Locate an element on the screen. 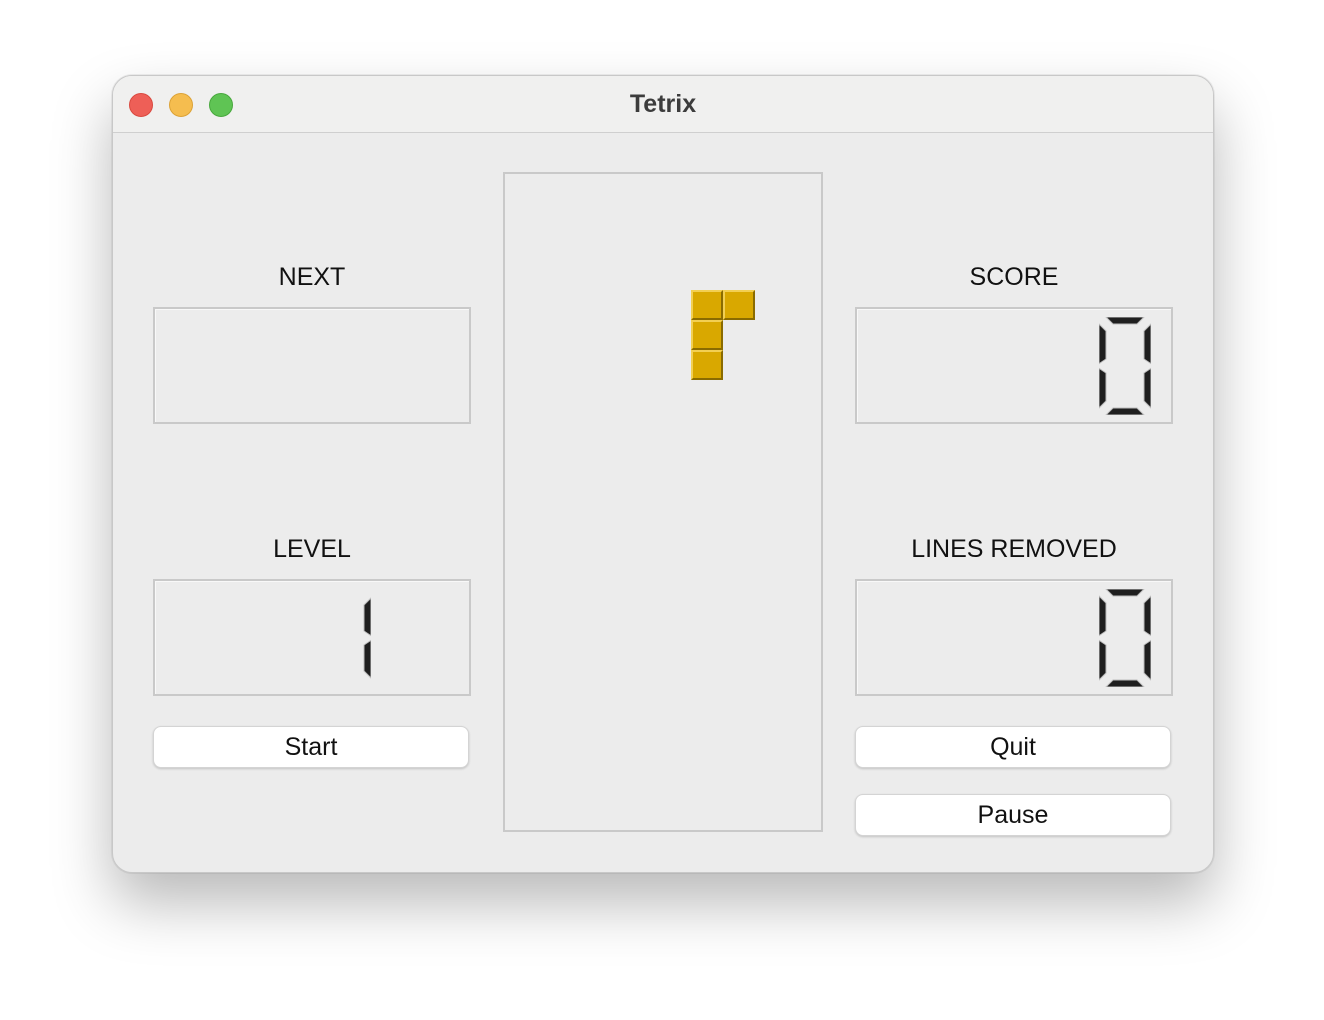 Image resolution: width=1324 pixels, height=1020 pixels. level-label: LEVEL is located at coordinates (312, 549).